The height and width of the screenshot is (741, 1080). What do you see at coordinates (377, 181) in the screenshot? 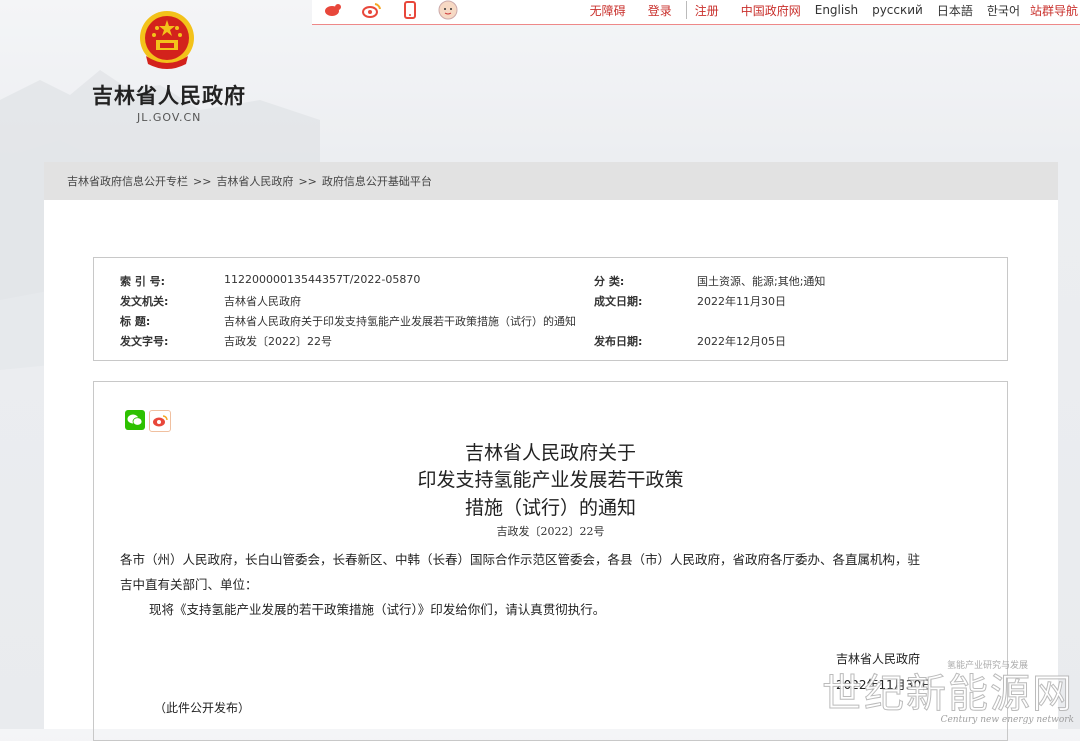
I see `breadcrumb-item-platform: 政府信息公开基础平台` at bounding box center [377, 181].